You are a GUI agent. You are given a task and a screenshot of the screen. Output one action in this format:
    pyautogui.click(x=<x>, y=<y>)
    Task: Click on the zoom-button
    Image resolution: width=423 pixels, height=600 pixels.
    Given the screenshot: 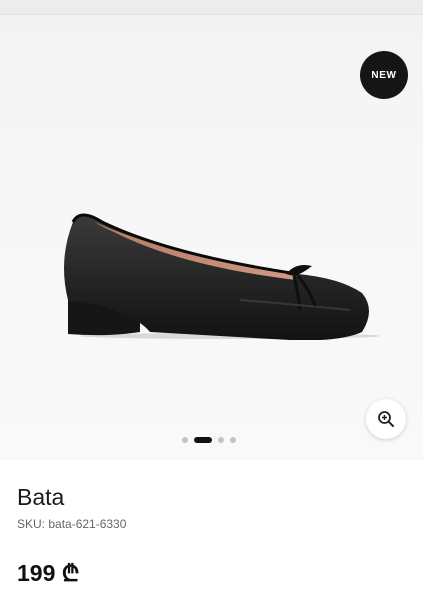 What is the action you would take?
    pyautogui.click(x=386, y=419)
    